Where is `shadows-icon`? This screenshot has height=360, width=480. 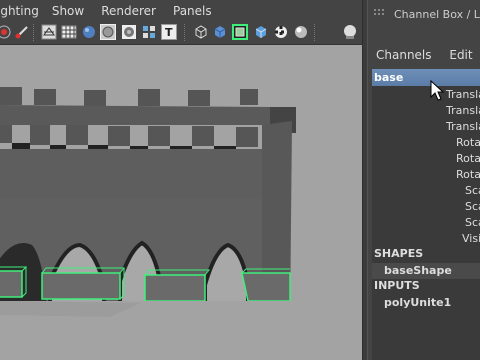 shadows-icon is located at coordinates (261, 32).